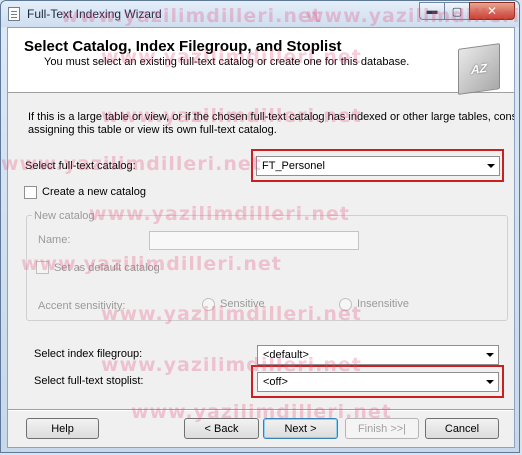  What do you see at coordinates (378, 166) in the screenshot?
I see `catalog-select: FT_Personel` at bounding box center [378, 166].